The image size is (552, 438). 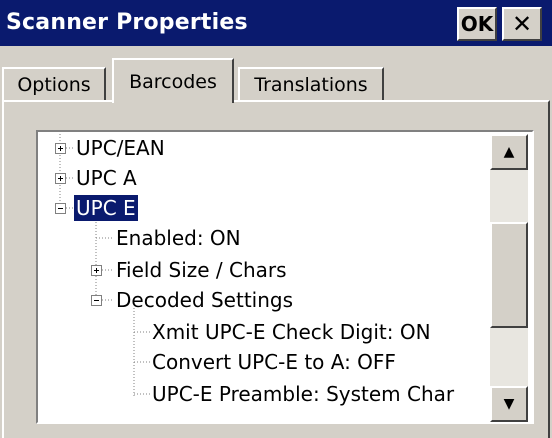 What do you see at coordinates (303, 394) in the screenshot?
I see `tree-node-upc-e-preamble: UPC-E Preamble: System Char` at bounding box center [303, 394].